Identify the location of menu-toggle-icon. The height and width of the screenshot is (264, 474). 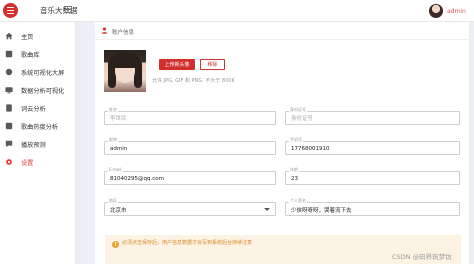
(68, 10).